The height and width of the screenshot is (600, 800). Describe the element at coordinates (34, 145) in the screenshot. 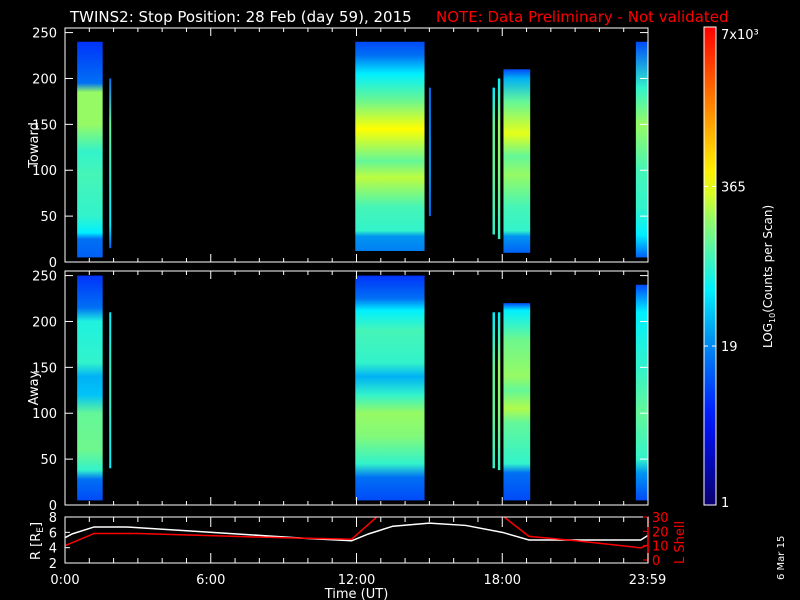

I see `y-axis-label: Toward` at that location.